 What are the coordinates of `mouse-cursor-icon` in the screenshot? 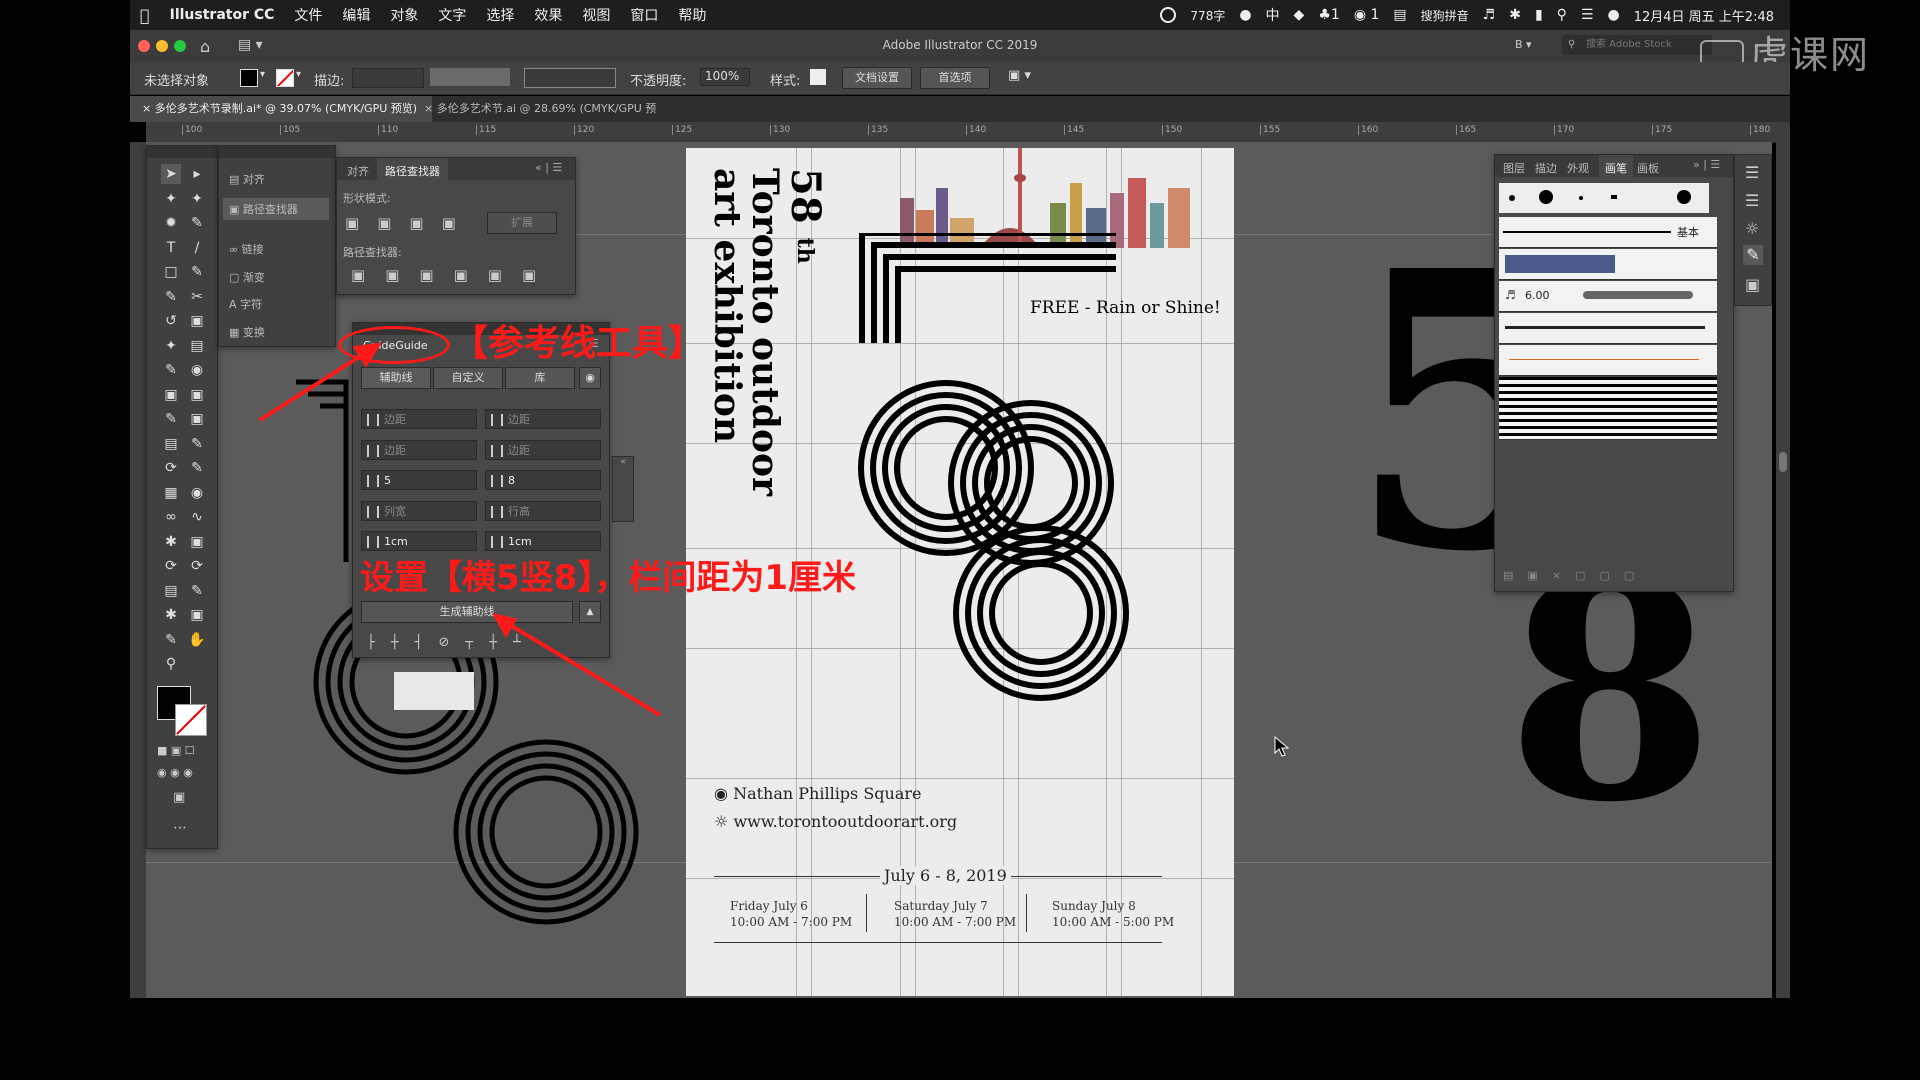 It's located at (1282, 746).